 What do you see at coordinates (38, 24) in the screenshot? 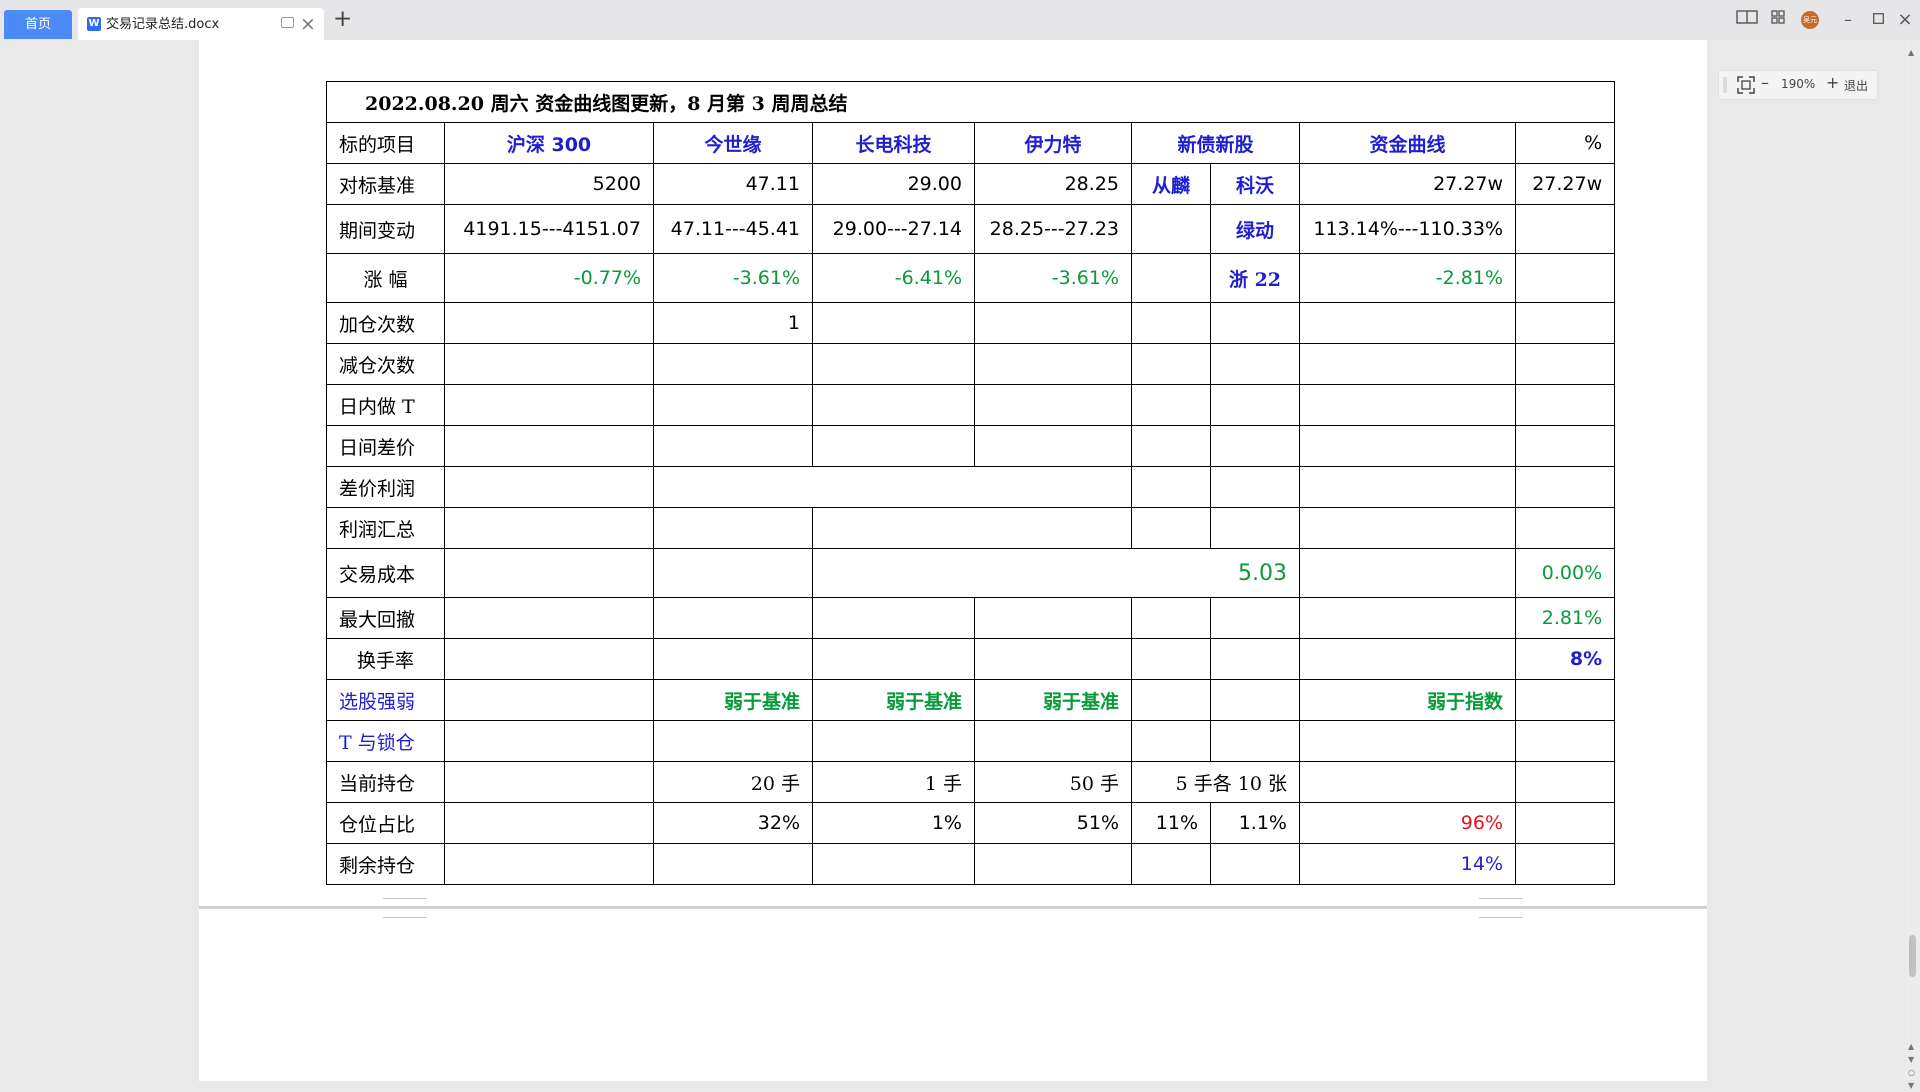
I see `home-tab: 首页` at bounding box center [38, 24].